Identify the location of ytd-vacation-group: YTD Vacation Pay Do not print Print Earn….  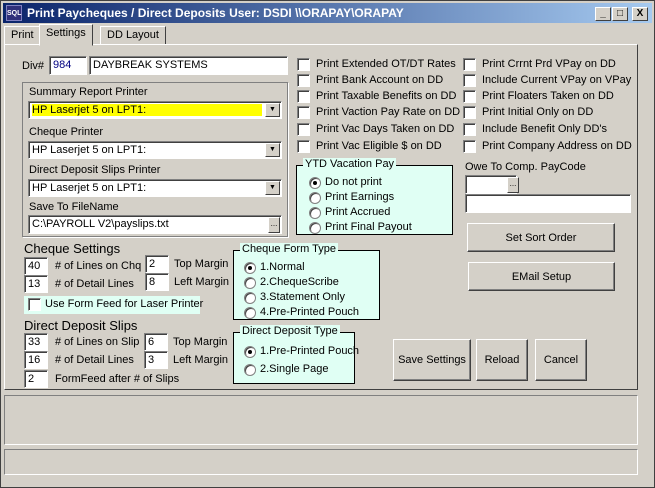
(374, 196).